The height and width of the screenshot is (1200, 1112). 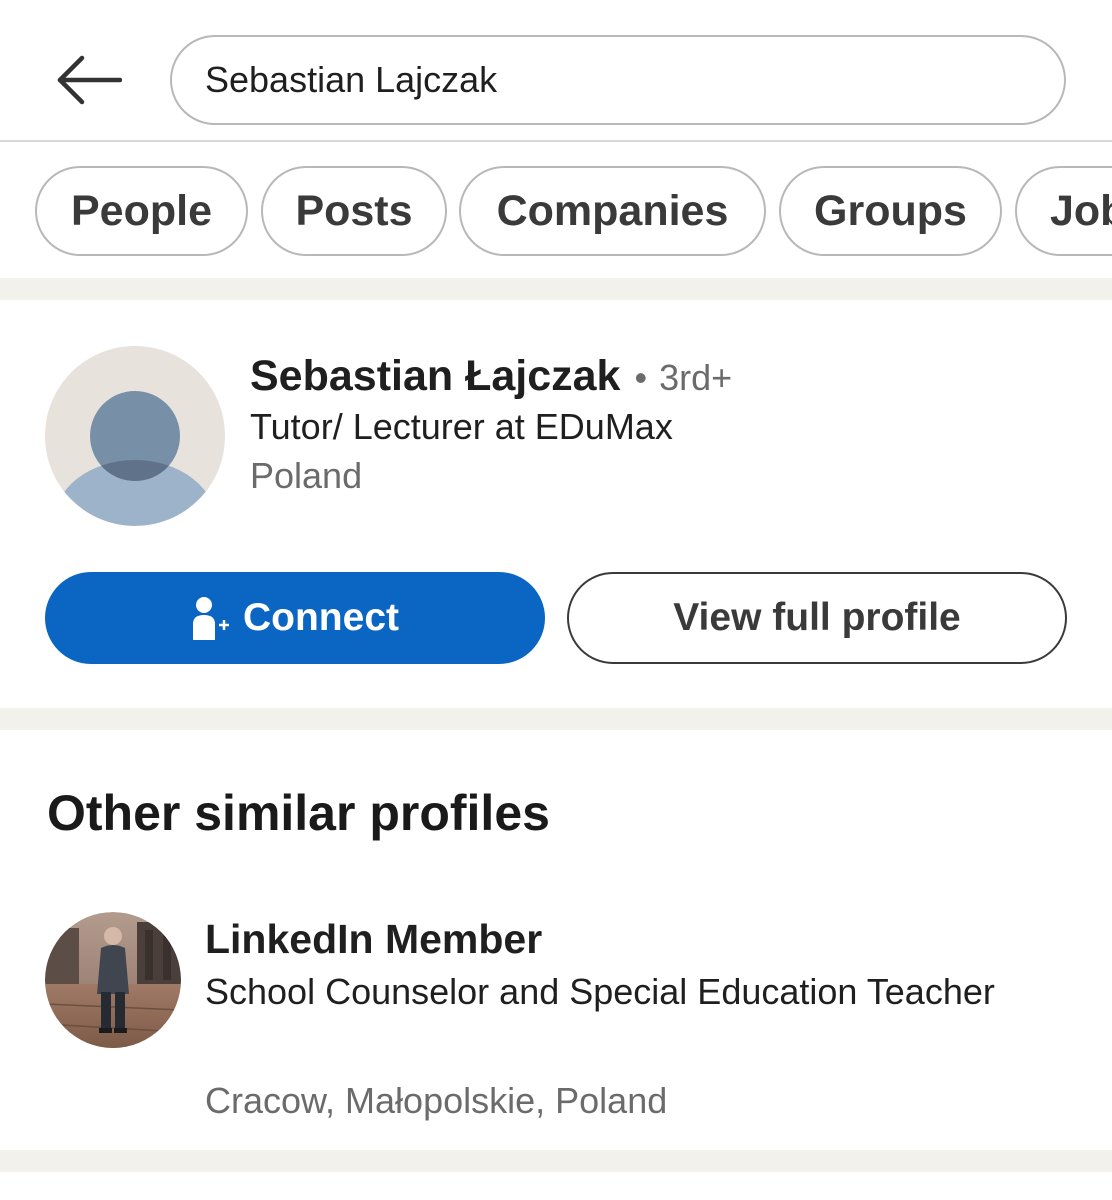 What do you see at coordinates (435, 376) in the screenshot?
I see `result-name: Sebastian Łajczak` at bounding box center [435, 376].